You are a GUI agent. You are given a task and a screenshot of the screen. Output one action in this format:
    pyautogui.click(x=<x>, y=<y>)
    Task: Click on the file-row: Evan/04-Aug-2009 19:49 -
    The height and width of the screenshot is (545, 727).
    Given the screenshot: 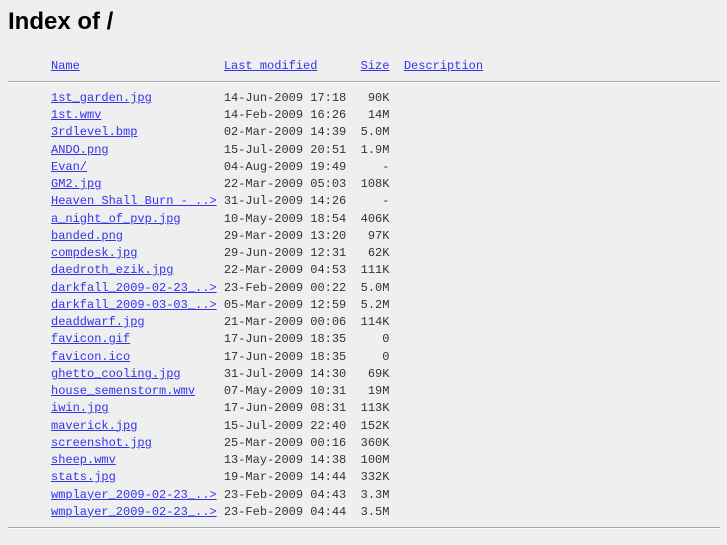 What is the action you would take?
    pyautogui.click(x=363, y=167)
    